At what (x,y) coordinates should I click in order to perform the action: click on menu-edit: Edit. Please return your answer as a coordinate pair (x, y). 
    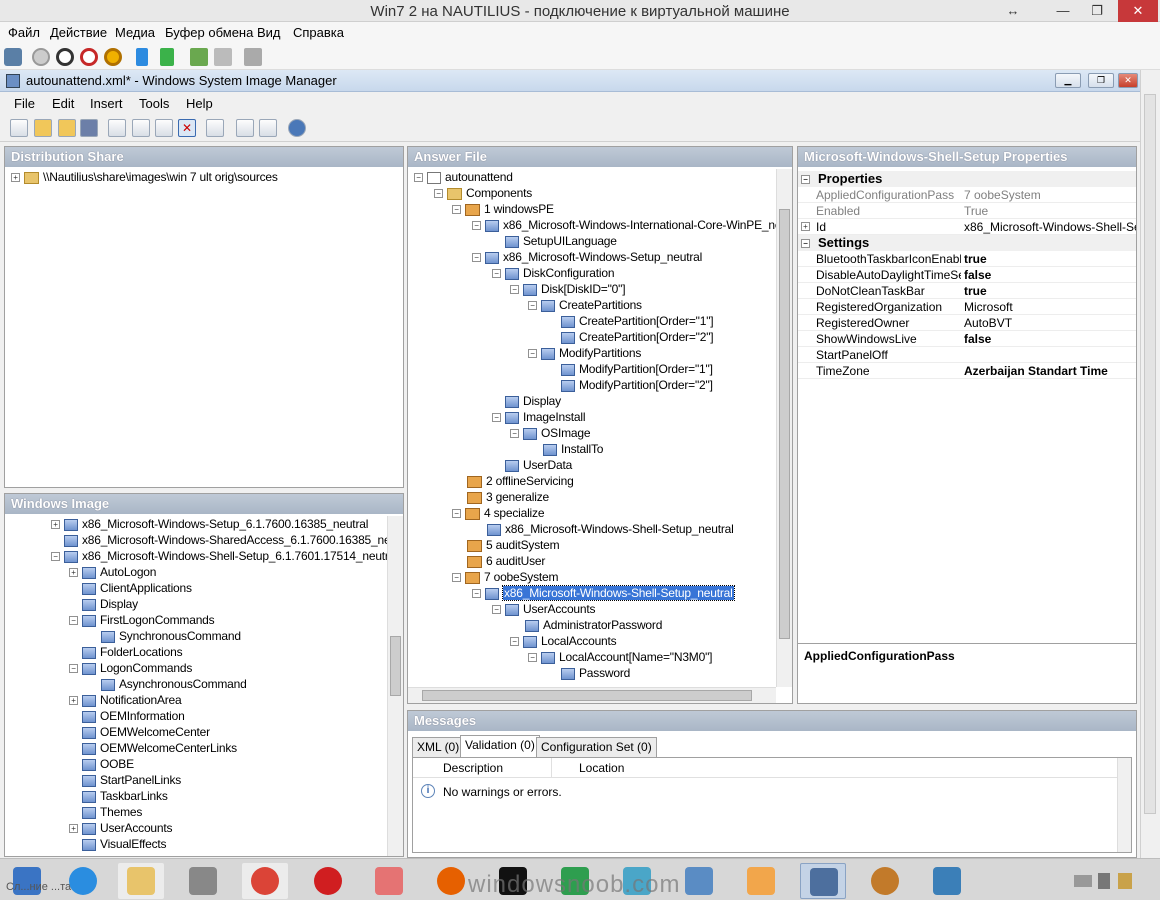
    Looking at the image, I should click on (63, 103).